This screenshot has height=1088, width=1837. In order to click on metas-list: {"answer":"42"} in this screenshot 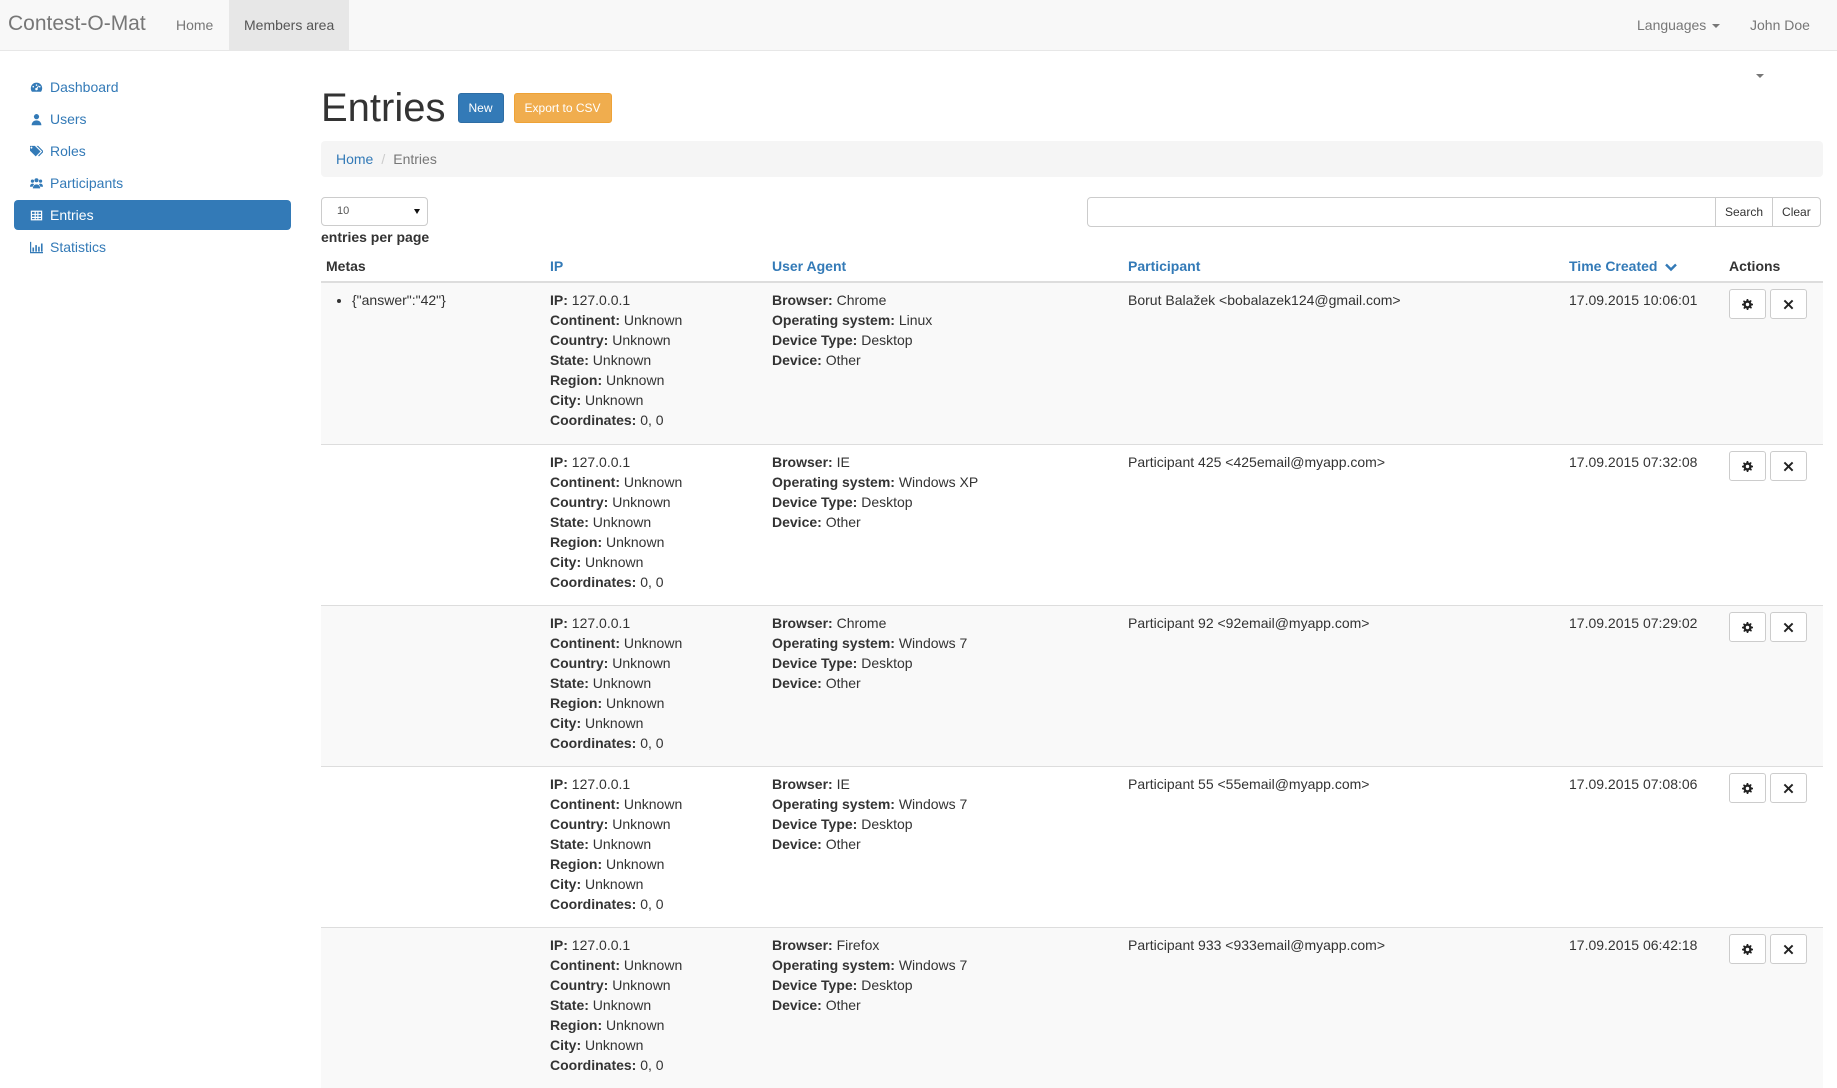, I will do `click(386, 300)`.